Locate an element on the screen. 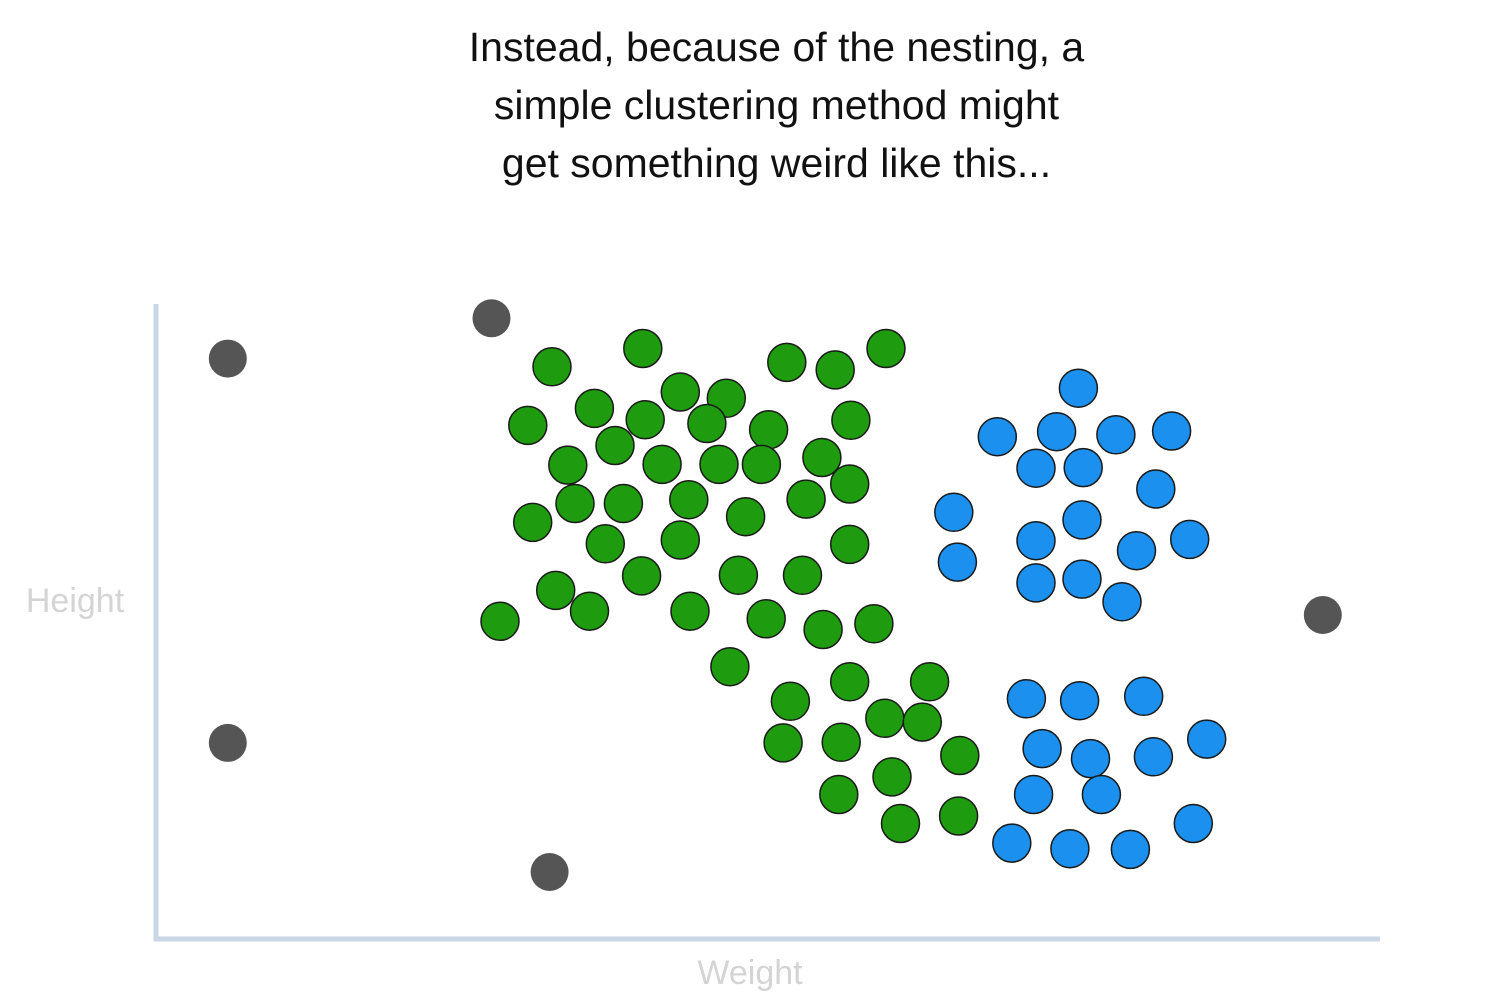 The height and width of the screenshot is (997, 1503). y-axis-label: Height is located at coordinates (75, 601).